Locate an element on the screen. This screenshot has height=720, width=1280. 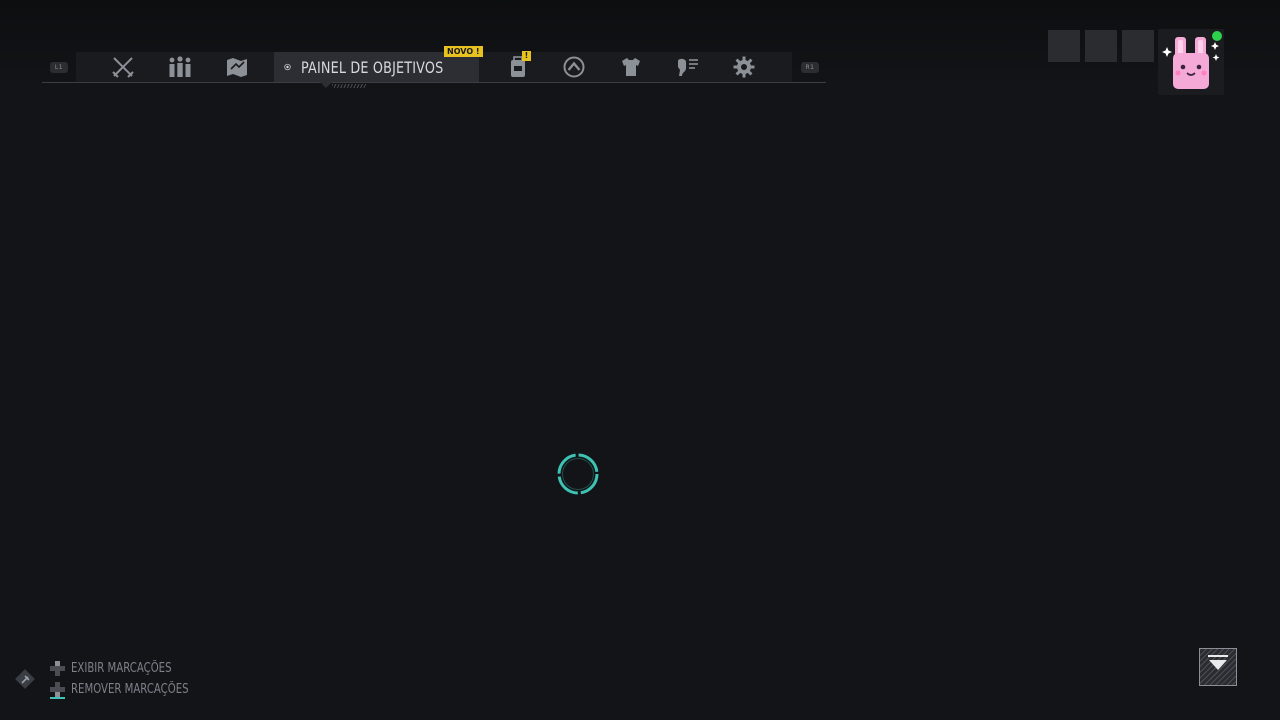
menu-tab-strip: PAINEL DE OBJETIVOS is located at coordinates (434, 70).